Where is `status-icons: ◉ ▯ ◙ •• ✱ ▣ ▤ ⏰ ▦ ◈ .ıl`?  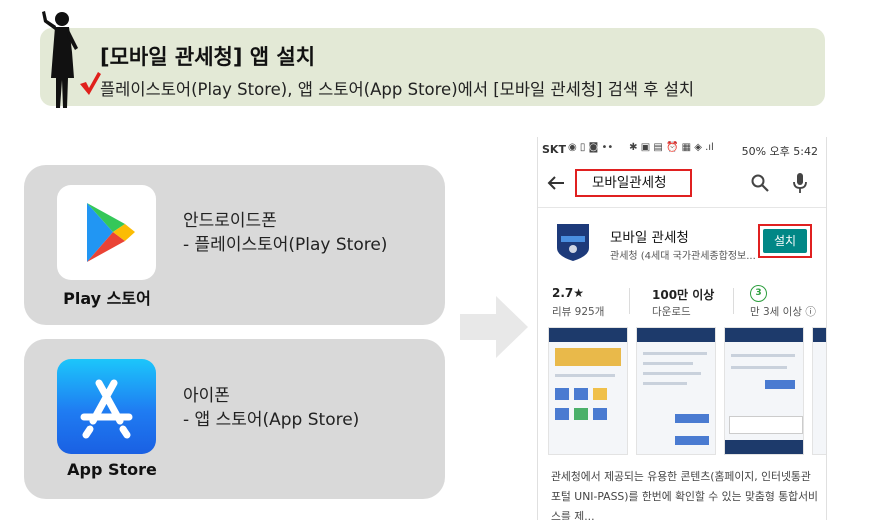 status-icons: ◉ ▯ ◙ •• ✱ ▣ ▤ ⏰ ▦ ◈ .ıl is located at coordinates (641, 147).